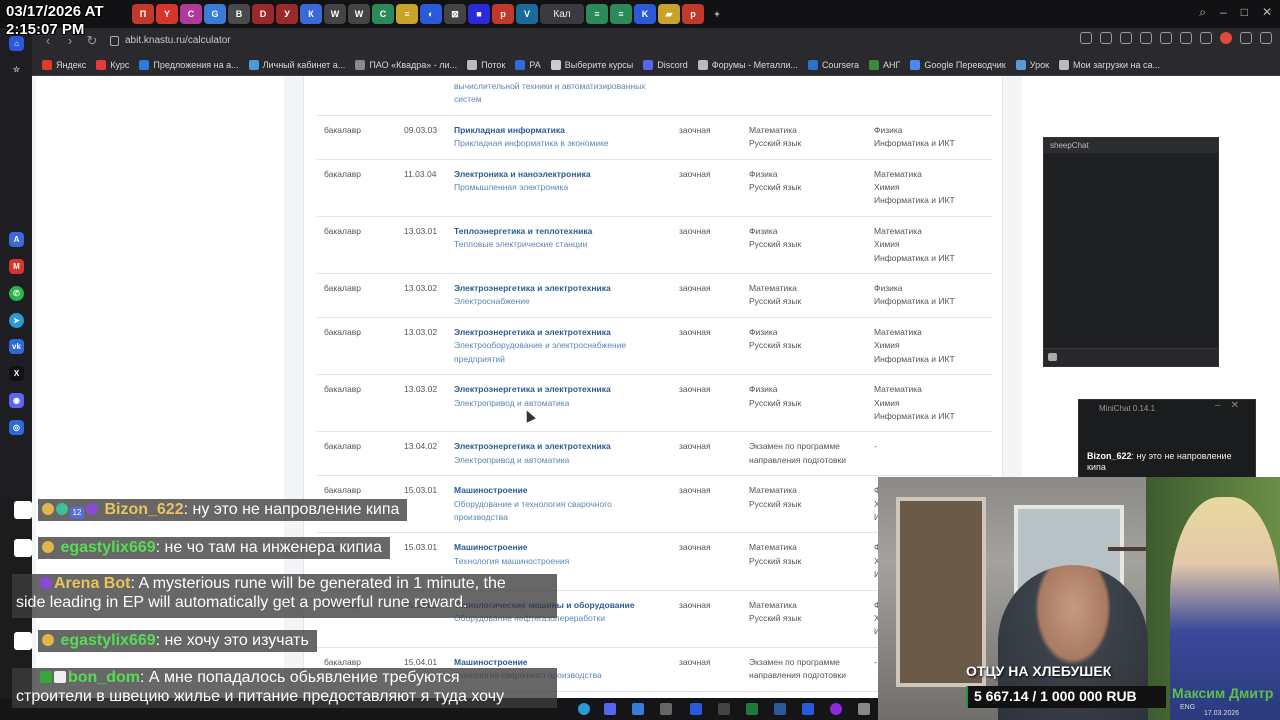 The width and height of the screenshot is (1280, 720). Describe the element at coordinates (1126, 38) in the screenshot. I see `shield-icon` at that location.